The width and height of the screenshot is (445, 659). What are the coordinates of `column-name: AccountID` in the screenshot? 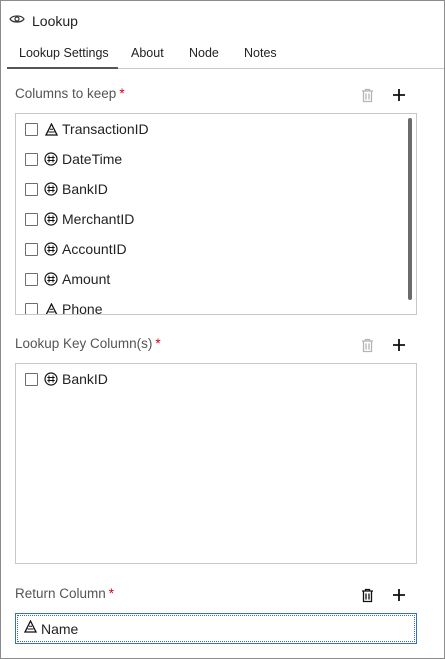 It's located at (94, 249).